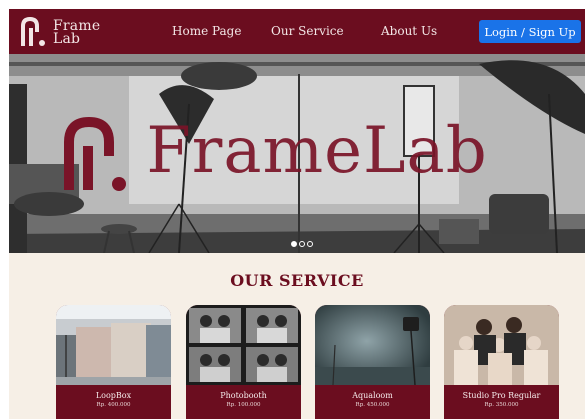 Image resolution: width=585 pixels, height=419 pixels. I want to click on carousel-dots, so click(302, 244).